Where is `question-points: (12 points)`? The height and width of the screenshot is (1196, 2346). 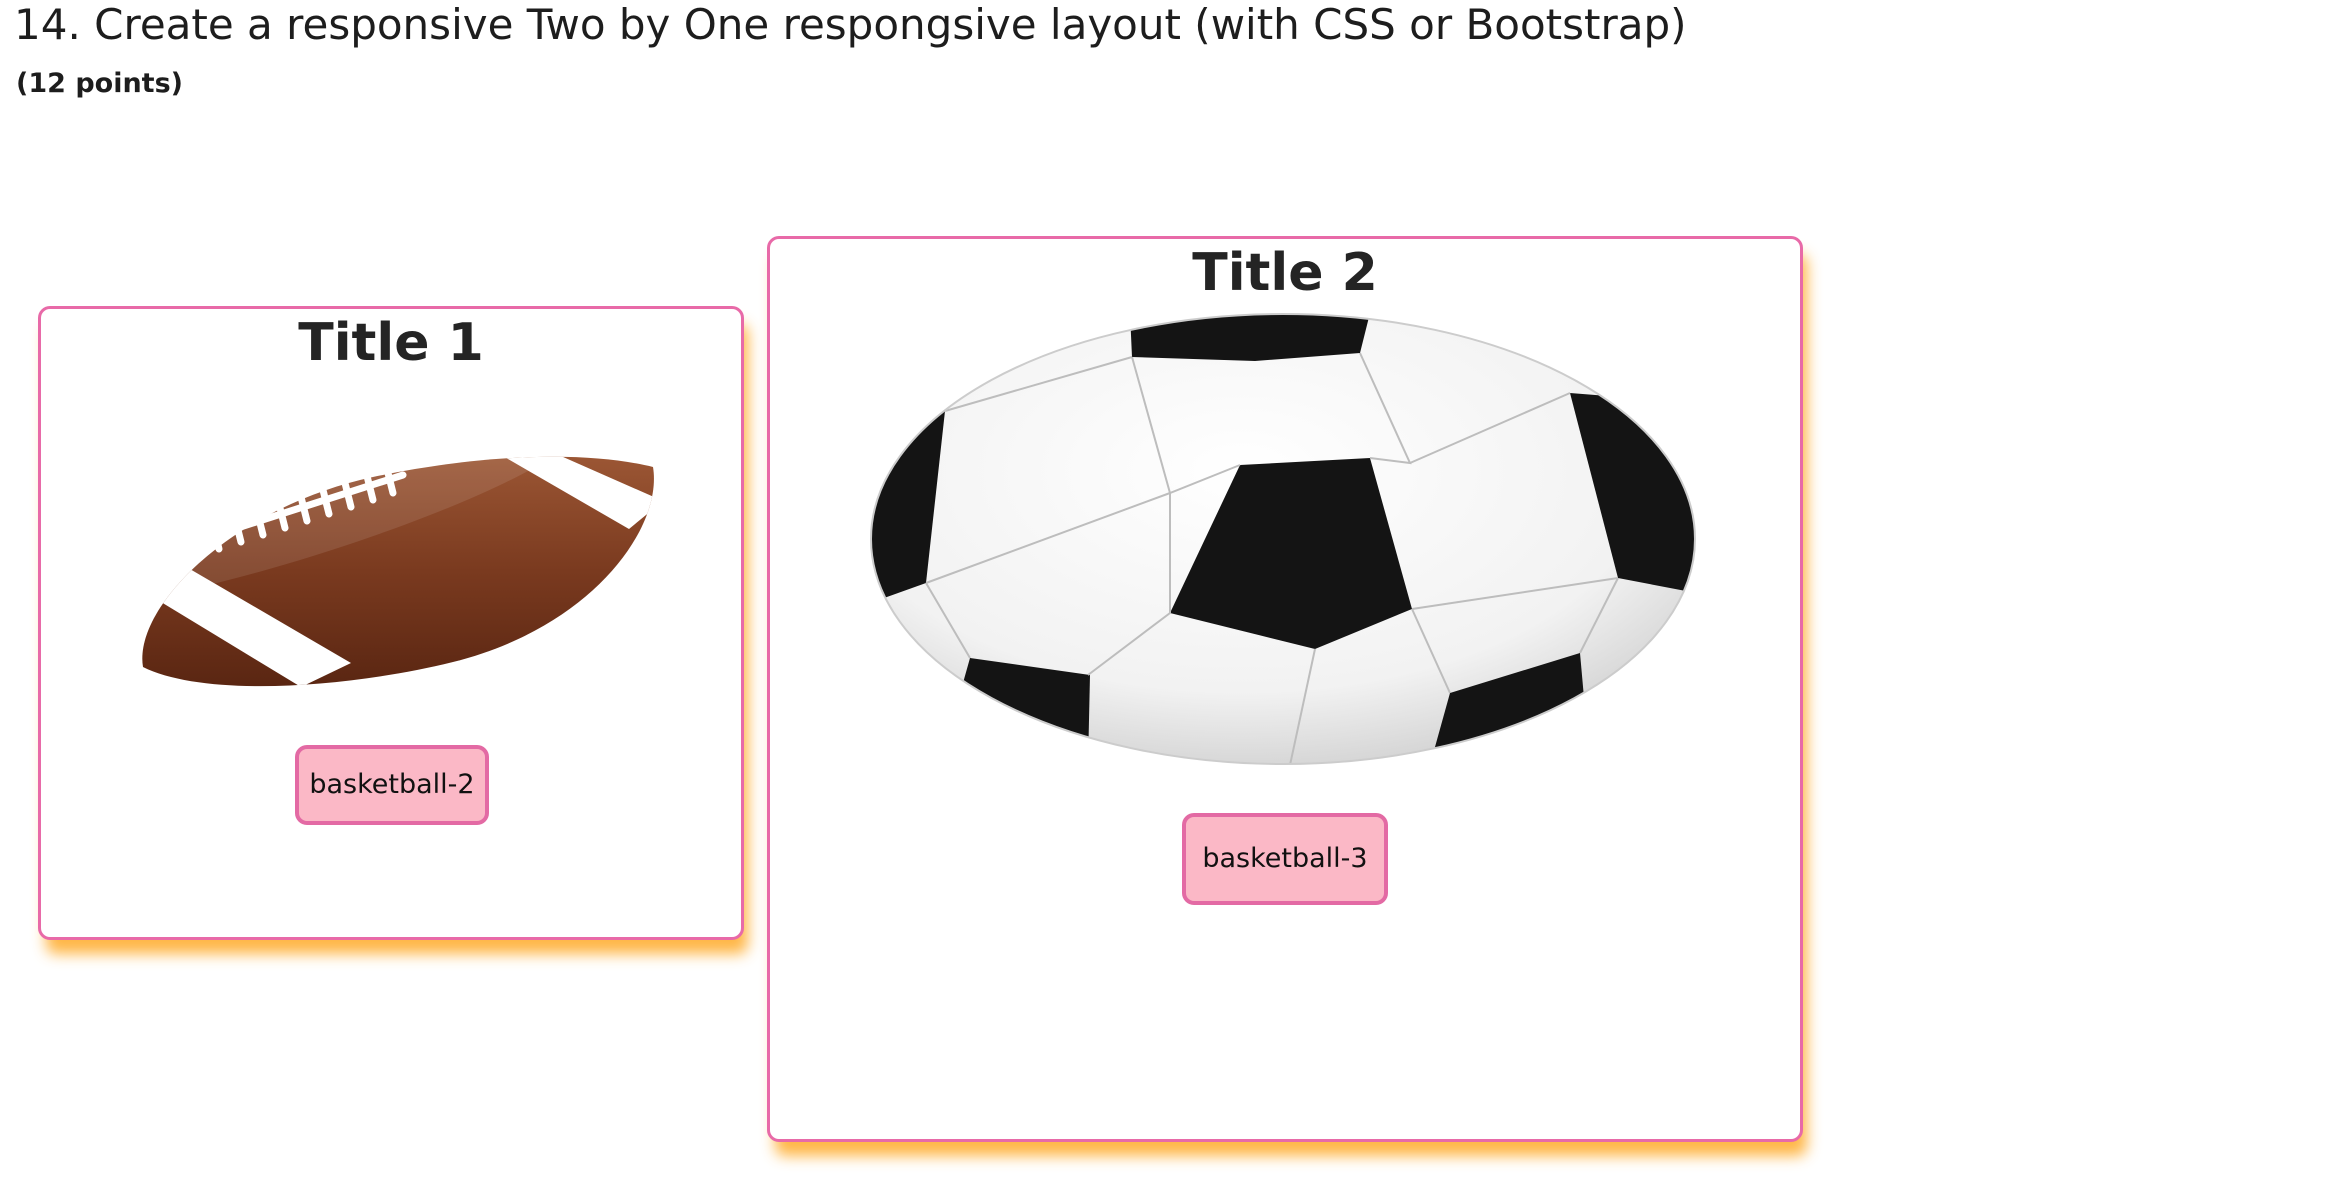
question-points: (12 points) is located at coordinates (99, 83).